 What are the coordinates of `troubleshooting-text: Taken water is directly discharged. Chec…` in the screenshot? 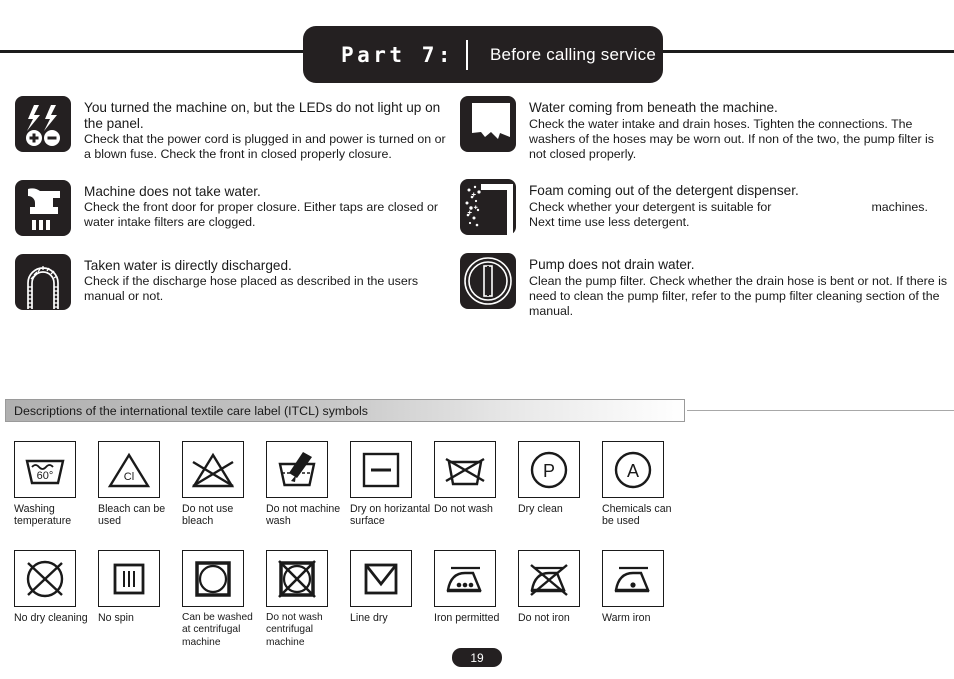 It's located at (269, 282).